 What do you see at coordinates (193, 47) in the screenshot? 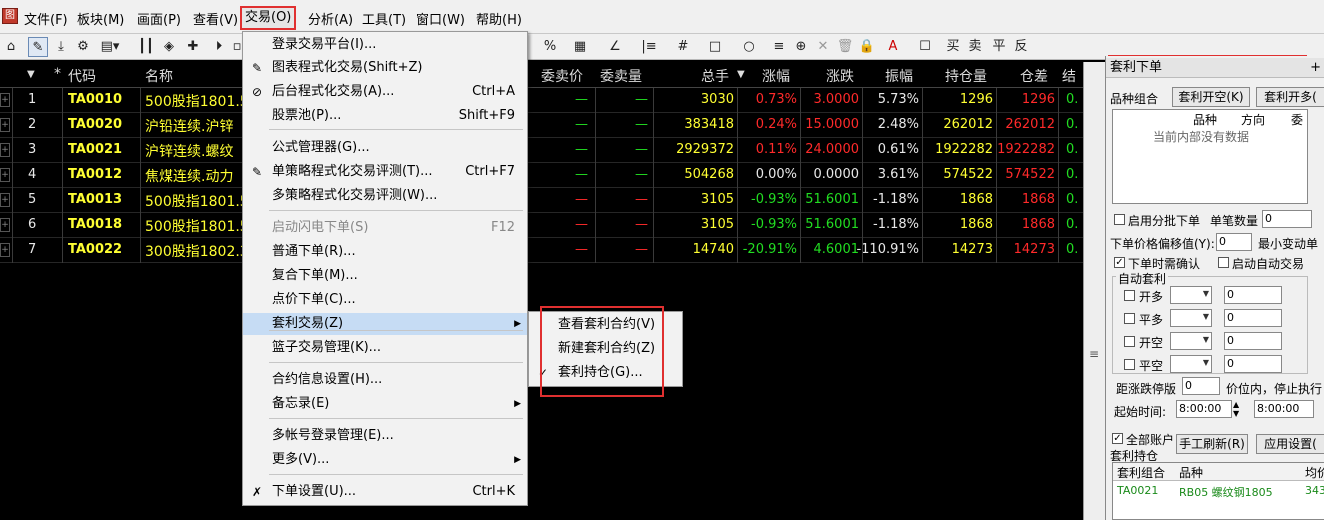
I see `lightning-icon: ✚` at bounding box center [193, 47].